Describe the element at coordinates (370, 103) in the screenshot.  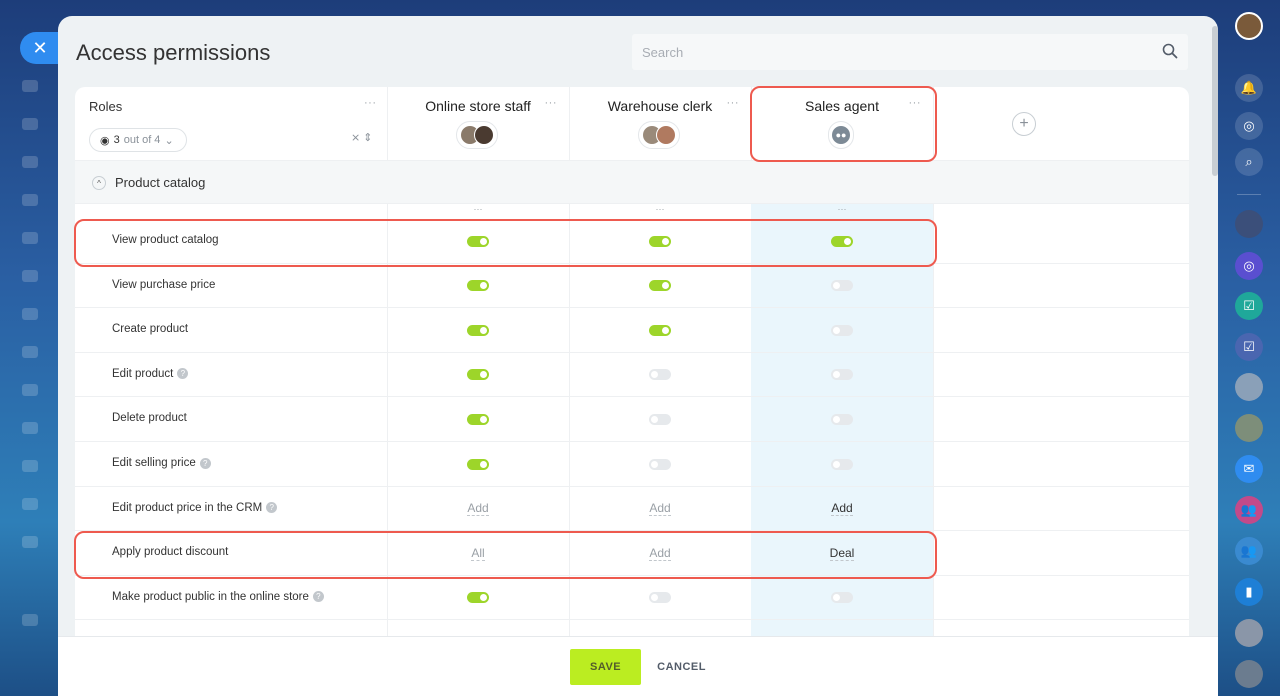
I see `roles-menu-button: ···` at that location.